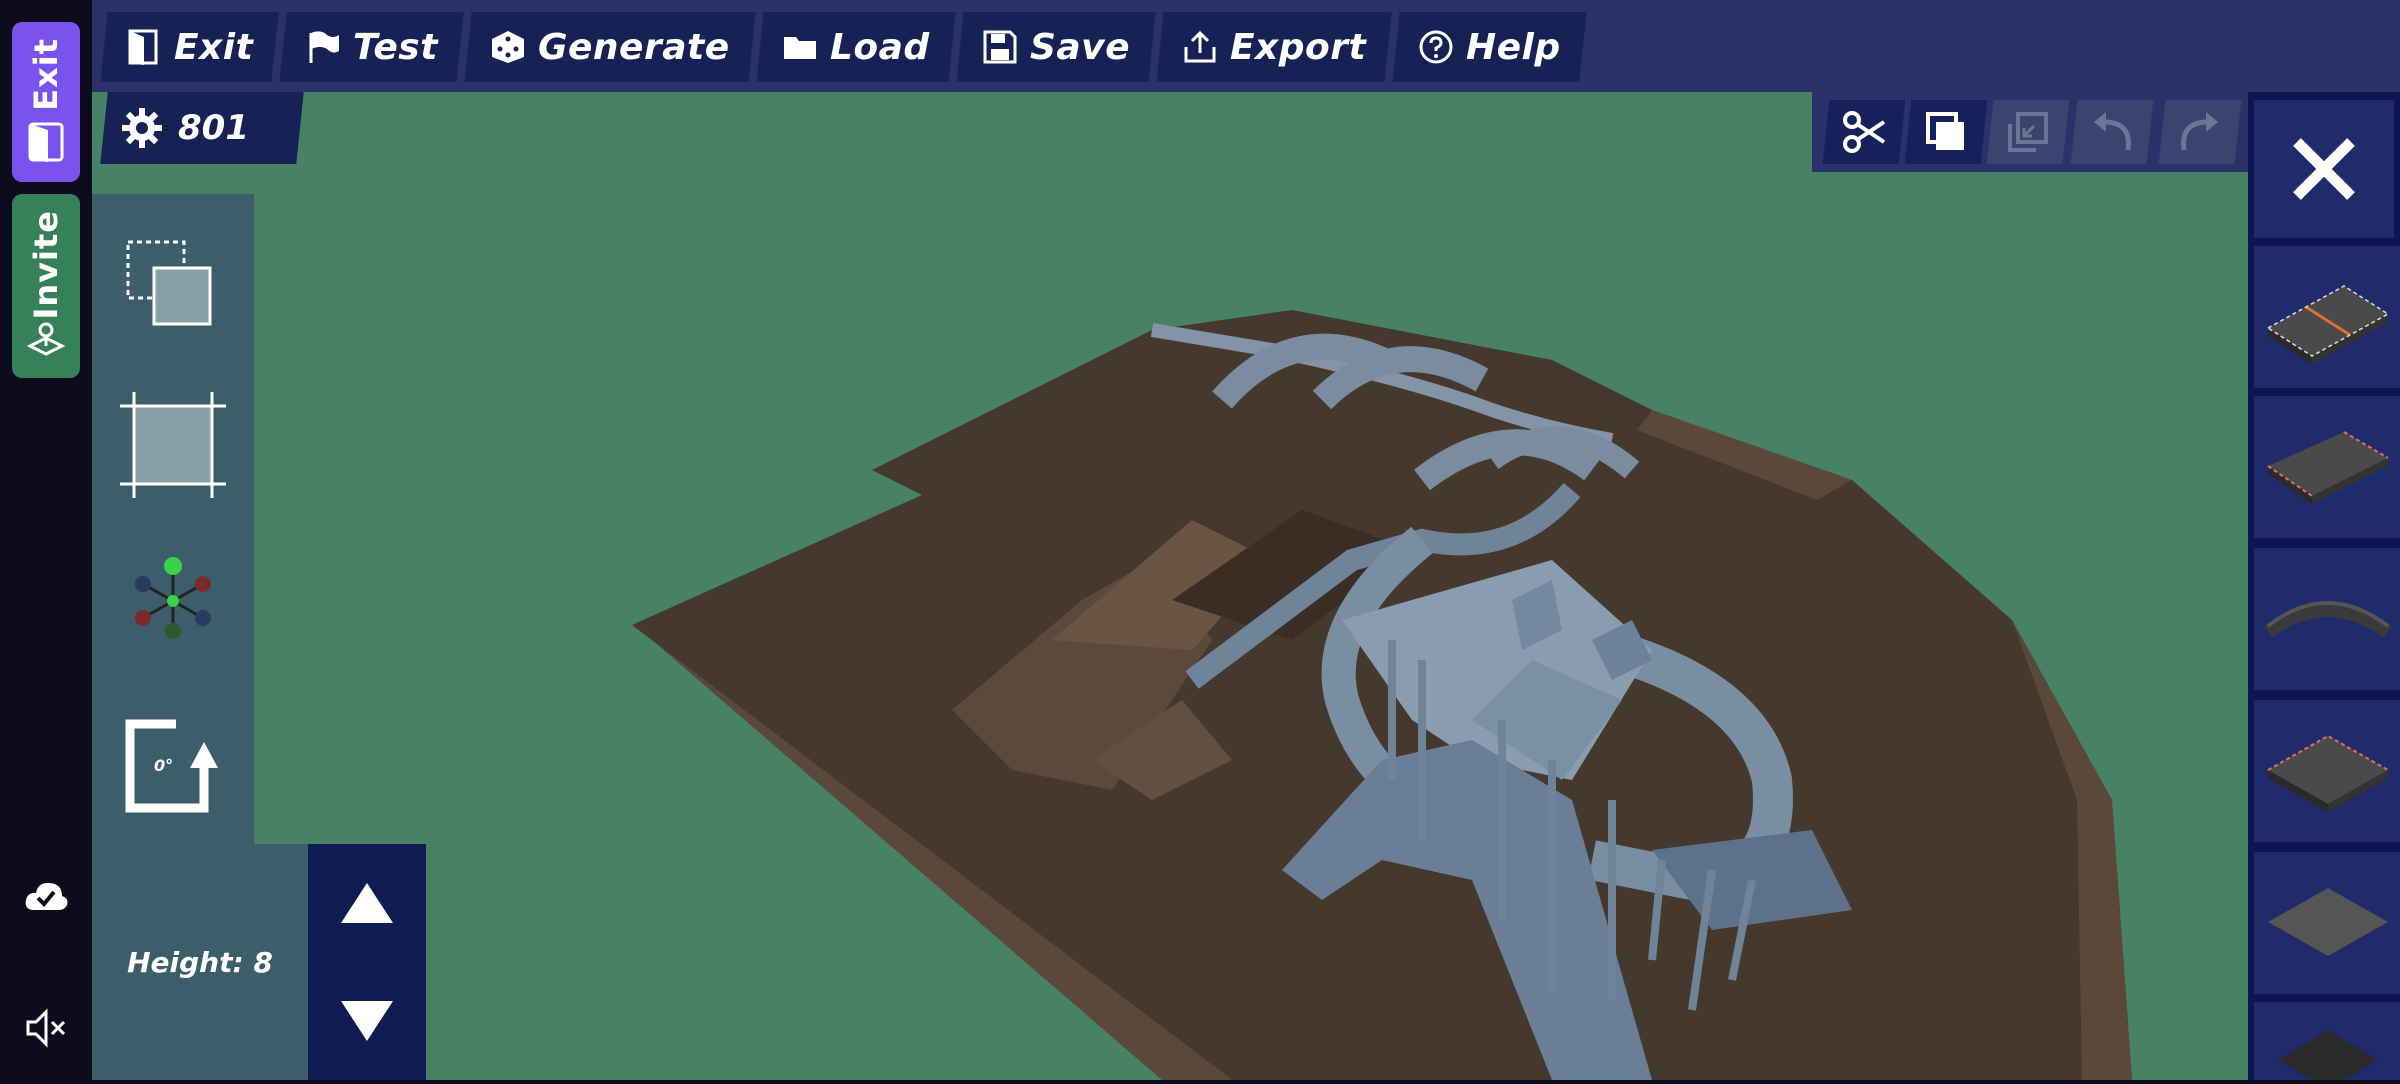 The height and width of the screenshot is (1084, 2400). I want to click on paste-icon, so click(2028, 132).